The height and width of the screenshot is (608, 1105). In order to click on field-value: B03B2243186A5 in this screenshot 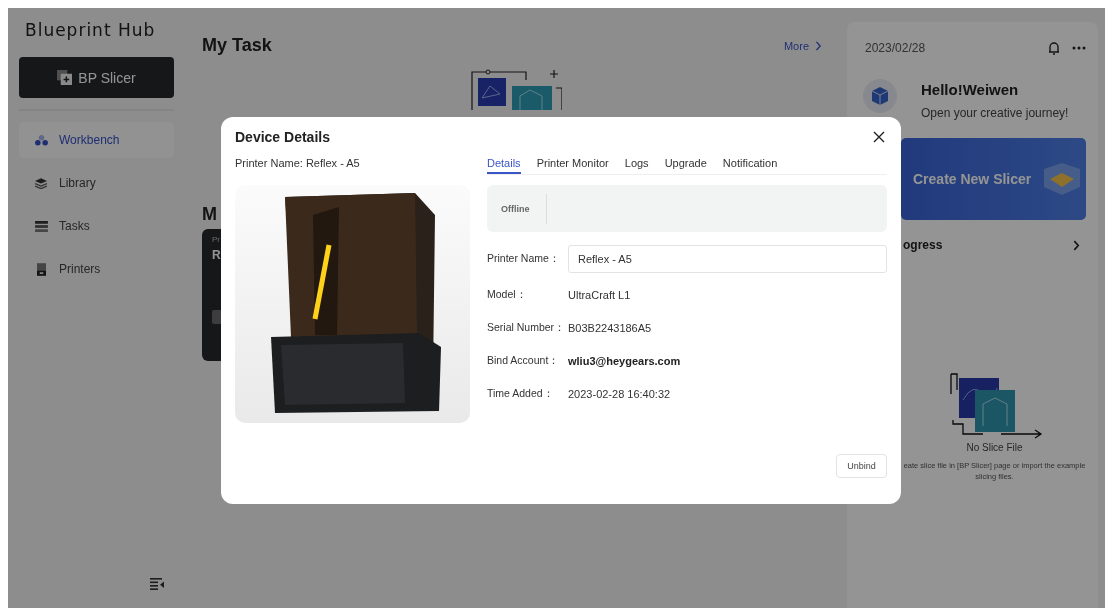, I will do `click(610, 327)`.